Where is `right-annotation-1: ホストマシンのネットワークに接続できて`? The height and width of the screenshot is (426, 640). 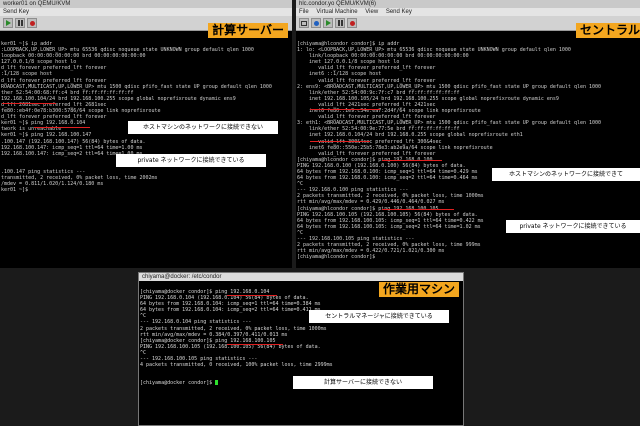 right-annotation-1: ホストマシンのネットワークに接続できて is located at coordinates (566, 174).